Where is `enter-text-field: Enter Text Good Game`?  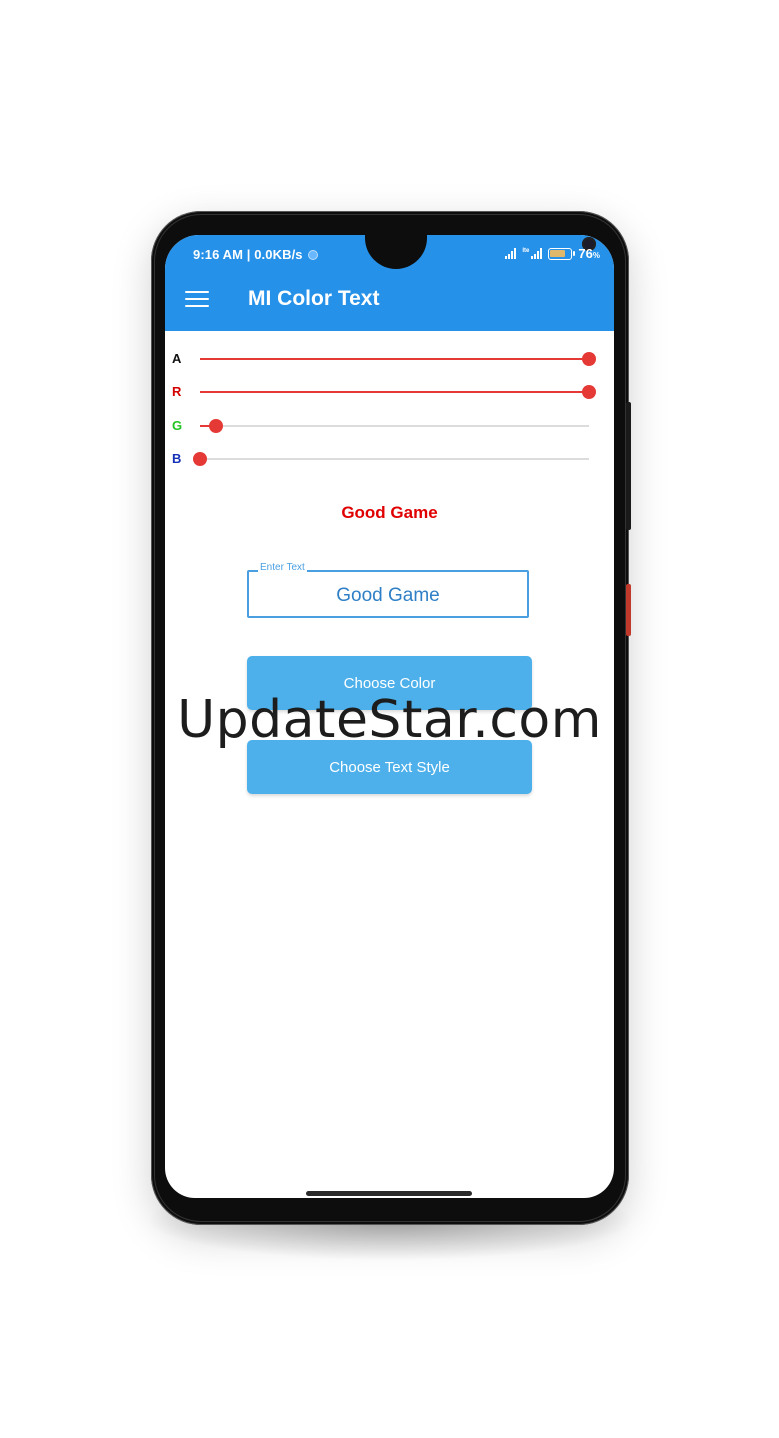
enter-text-field: Enter Text Good Game is located at coordinates (388, 590).